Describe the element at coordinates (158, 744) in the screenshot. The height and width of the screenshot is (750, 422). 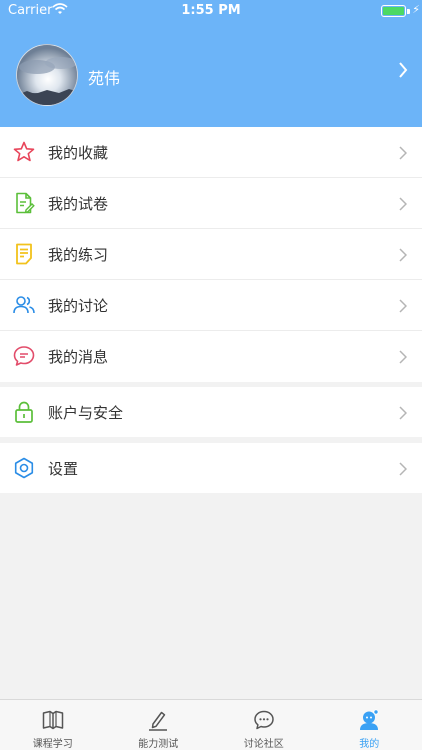
I see `tab-label: 能力测试` at that location.